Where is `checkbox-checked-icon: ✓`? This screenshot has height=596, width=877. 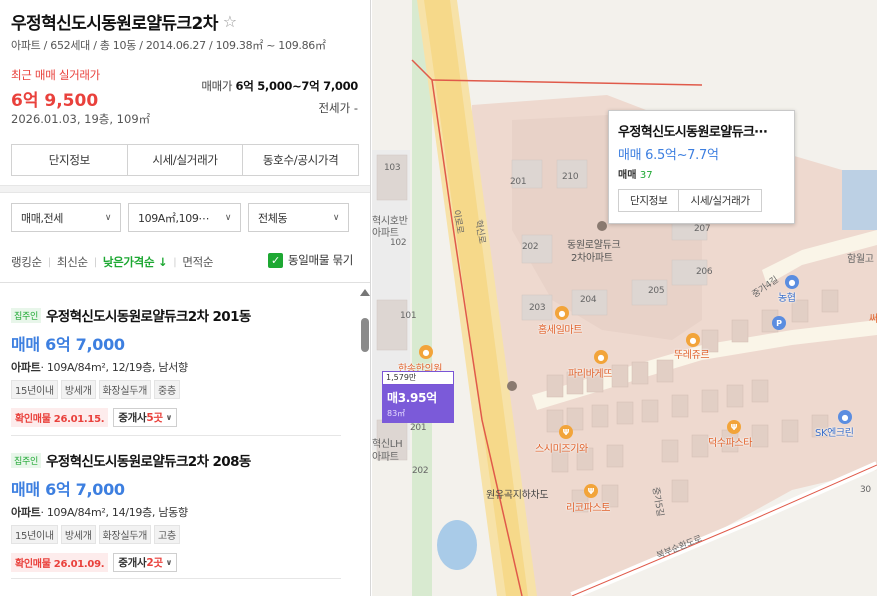 checkbox-checked-icon: ✓ is located at coordinates (275, 260).